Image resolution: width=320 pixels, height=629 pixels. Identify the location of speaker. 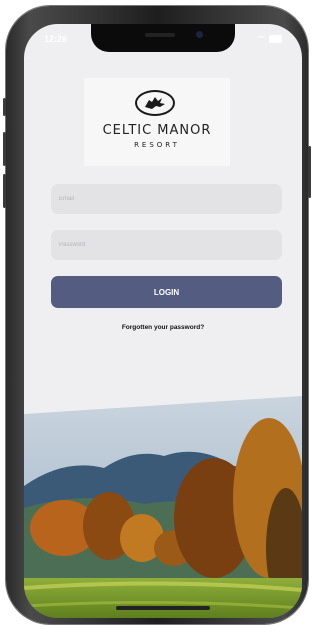
(160, 35).